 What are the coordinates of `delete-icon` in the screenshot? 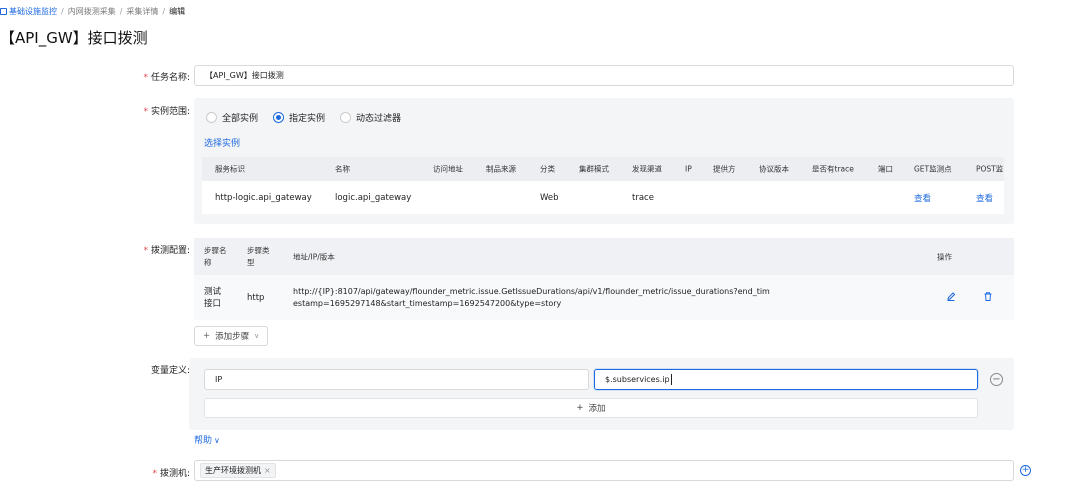 It's located at (988, 297).